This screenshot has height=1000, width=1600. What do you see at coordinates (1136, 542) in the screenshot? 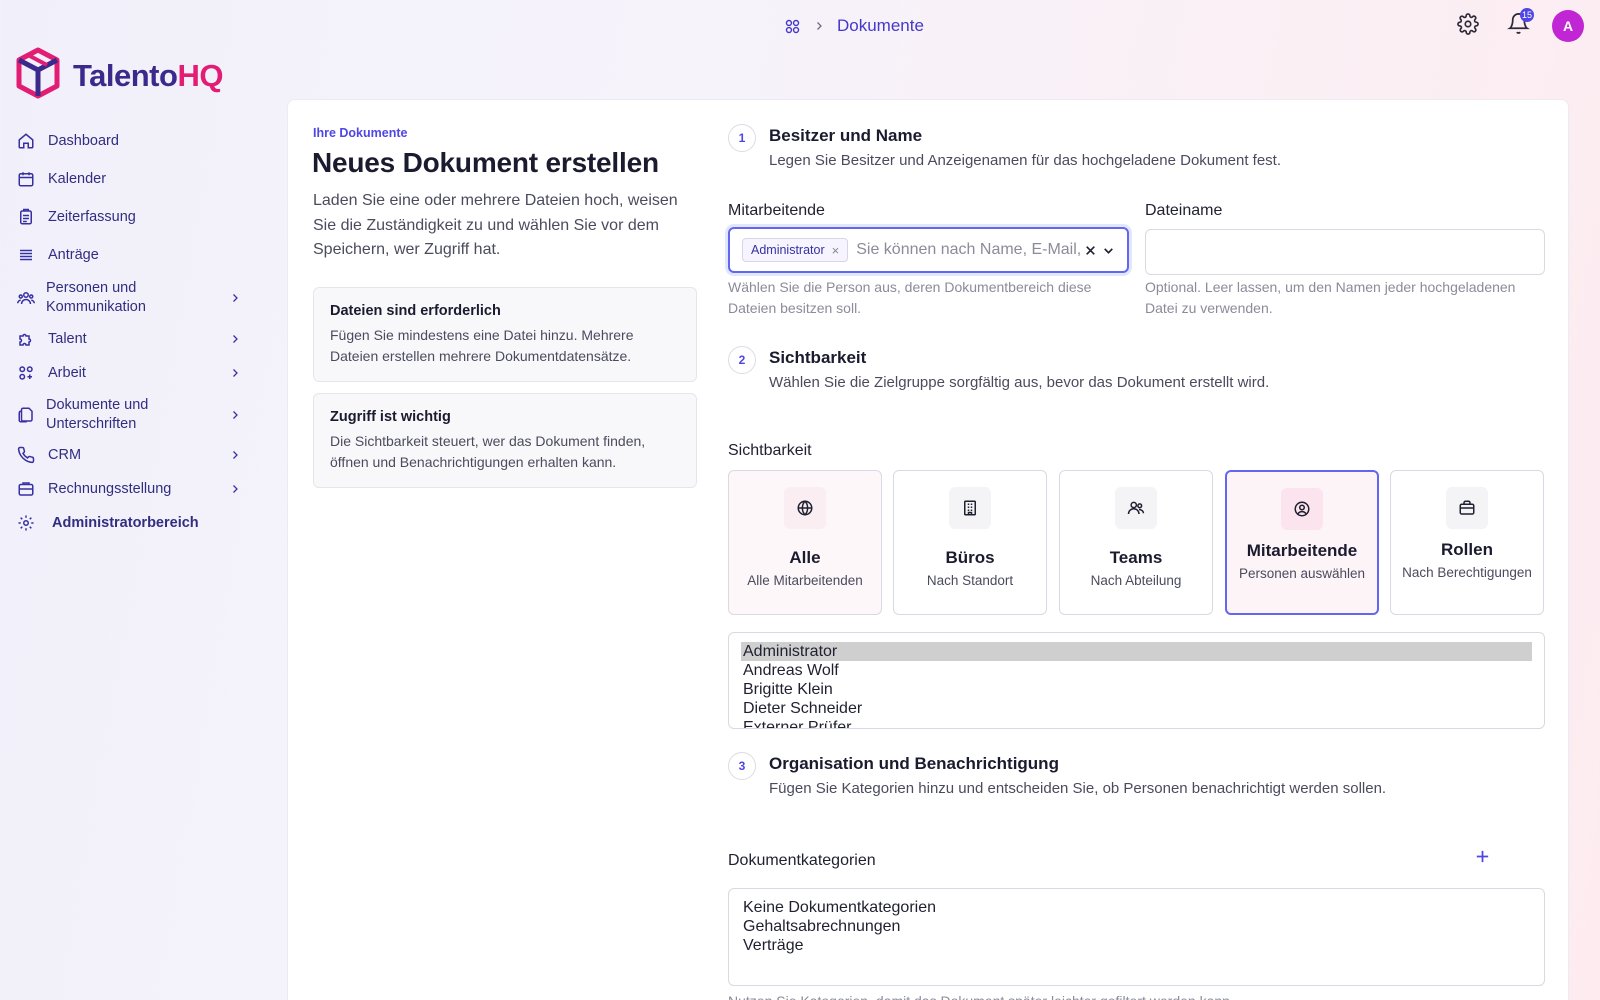
I see `visibility-option-teams: Teams Nach Abteilung` at bounding box center [1136, 542].